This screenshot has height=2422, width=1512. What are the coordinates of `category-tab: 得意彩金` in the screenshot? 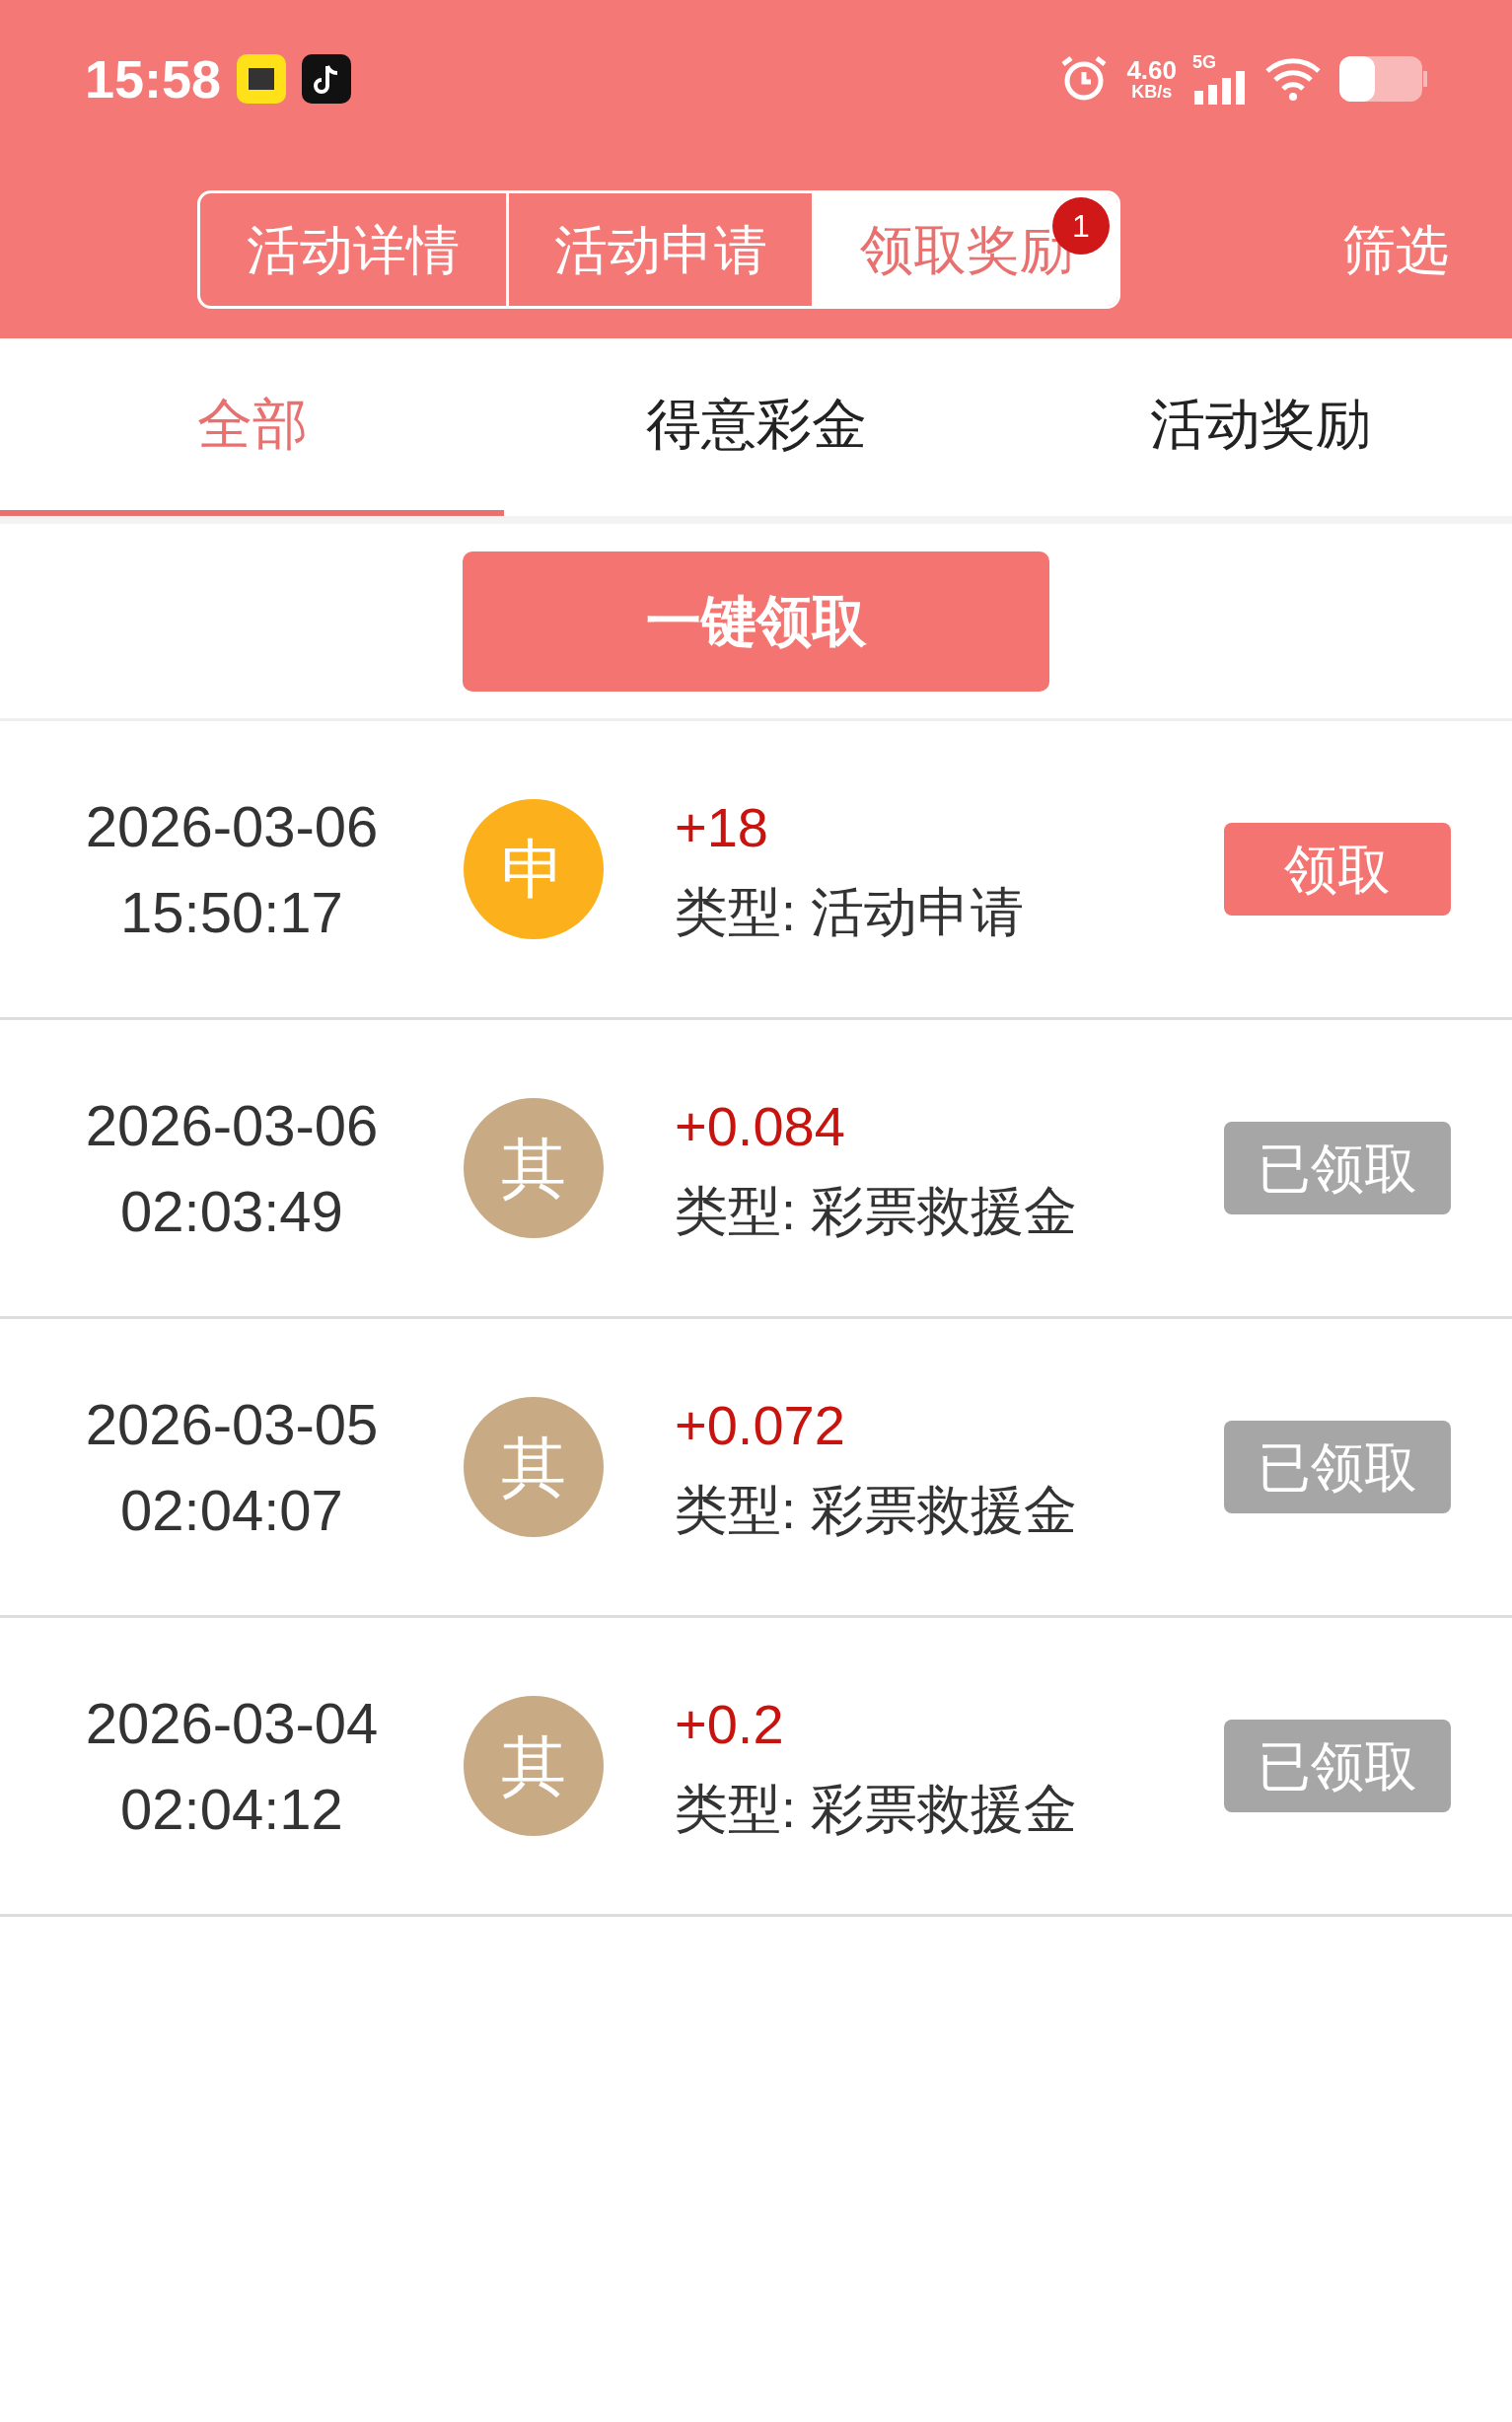 It's located at (756, 427).